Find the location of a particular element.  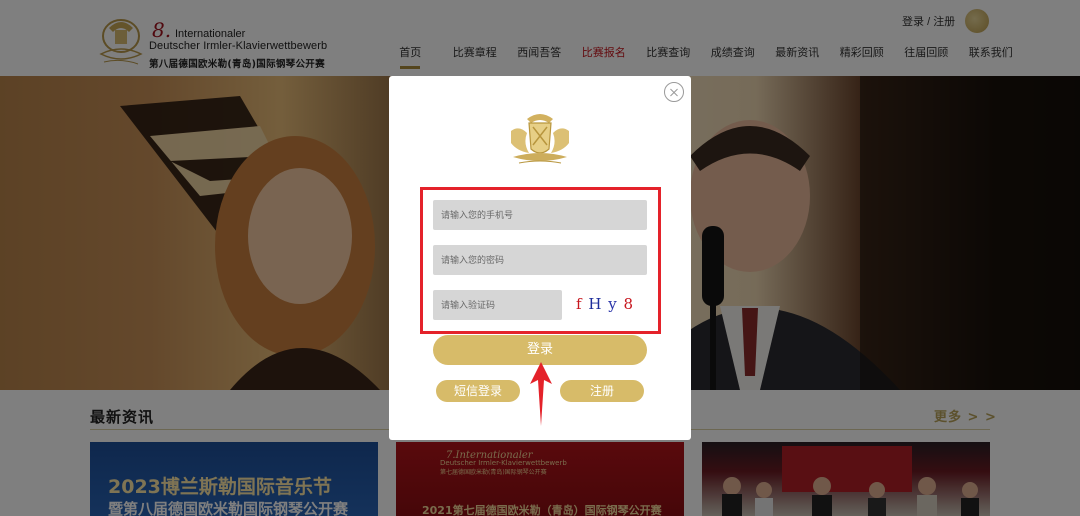

captcha-char-4: 8 is located at coordinates (629, 304).